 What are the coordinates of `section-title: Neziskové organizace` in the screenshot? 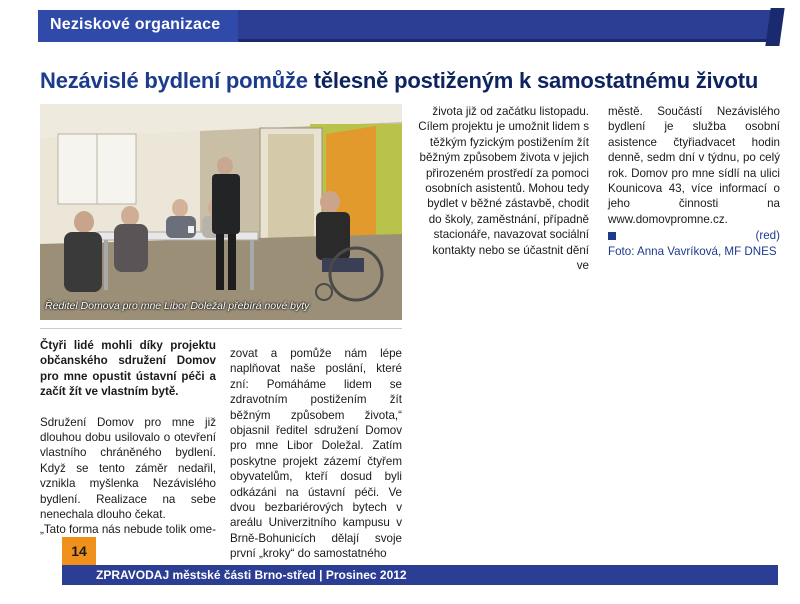 It's located at (135, 24).